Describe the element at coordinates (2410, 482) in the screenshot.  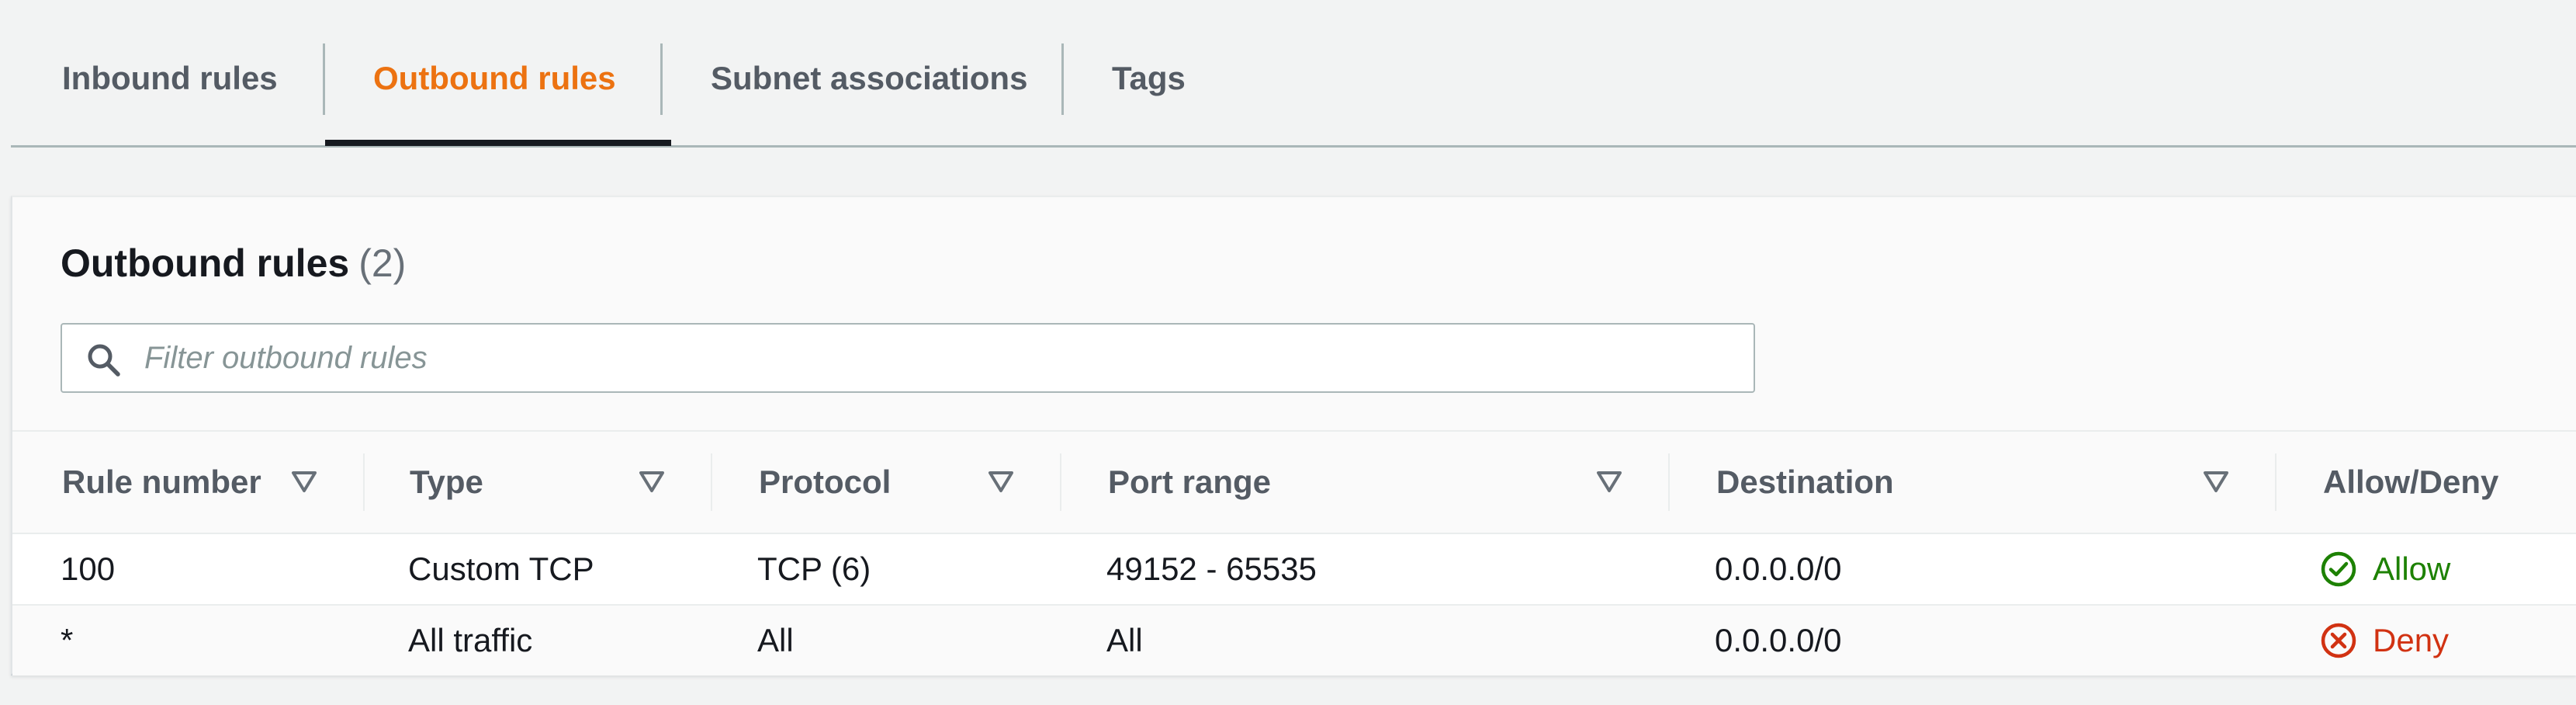
I see `column-header-allow-deny: Allow/Deny` at that location.